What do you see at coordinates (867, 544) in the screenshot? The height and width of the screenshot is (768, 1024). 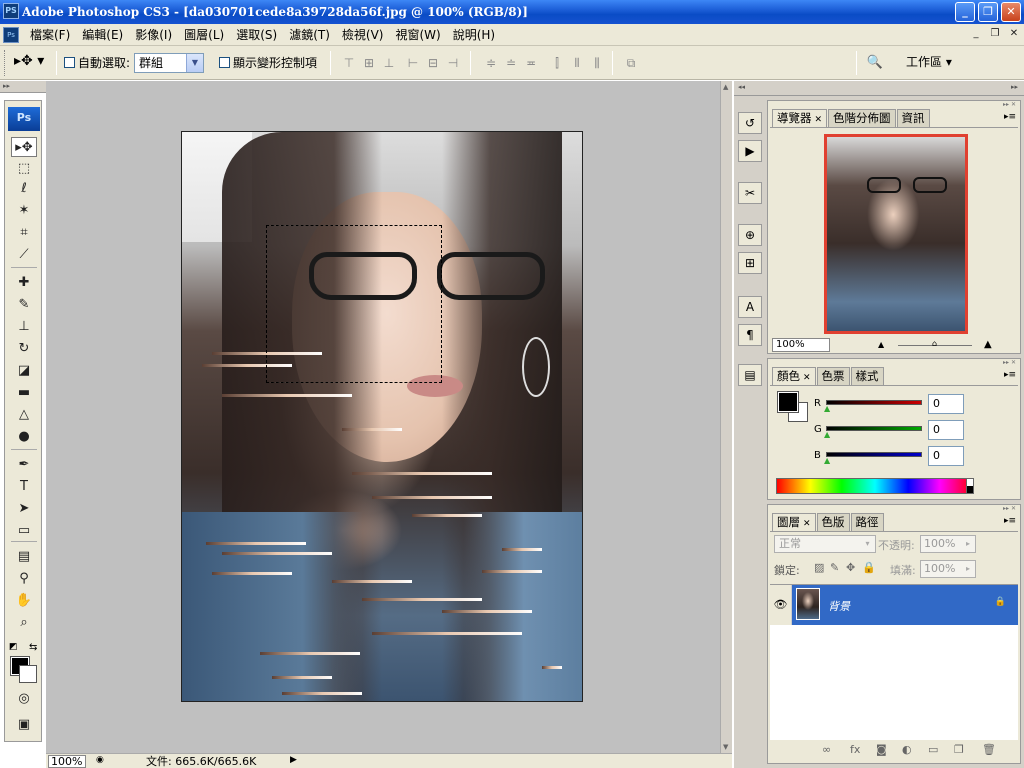 I see `chevron-down-icon: ▾` at bounding box center [867, 544].